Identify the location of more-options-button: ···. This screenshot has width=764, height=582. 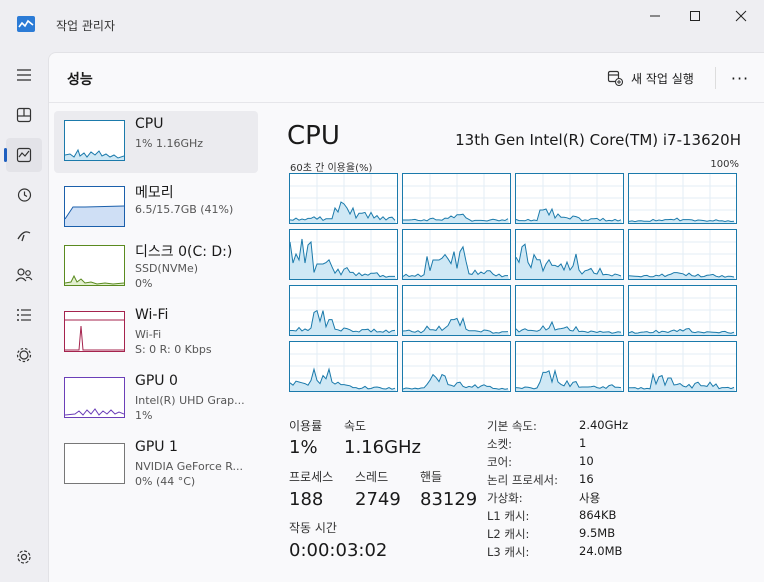
(740, 78).